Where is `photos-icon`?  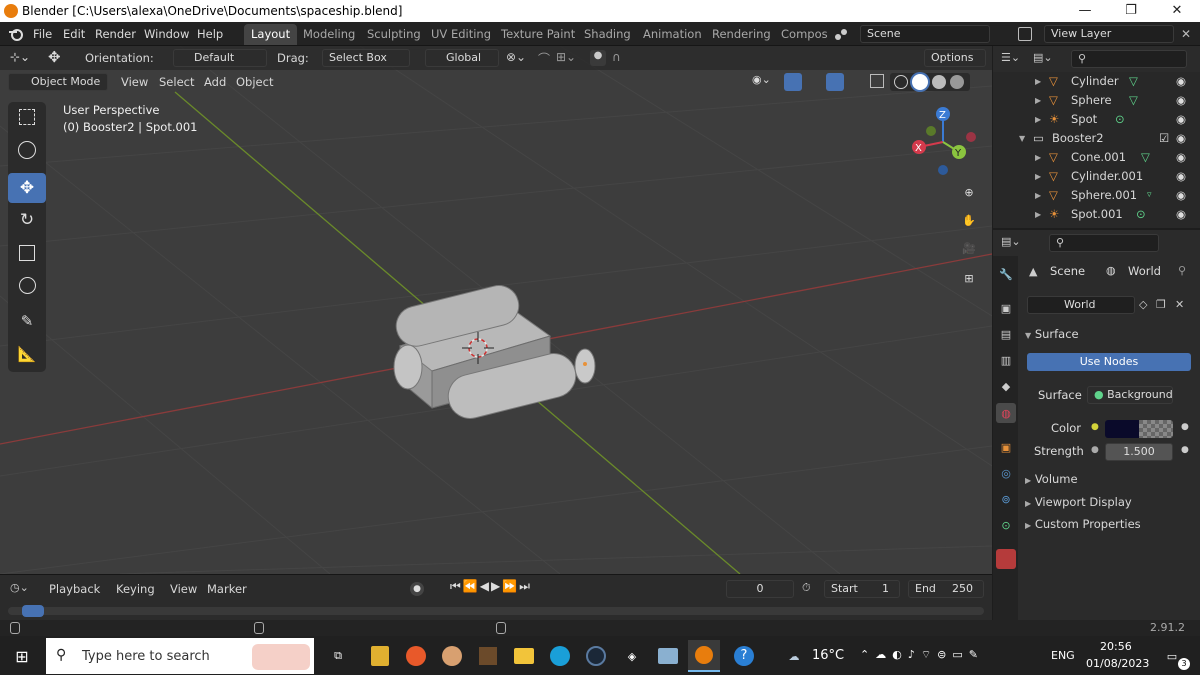 photos-icon is located at coordinates (668, 656).